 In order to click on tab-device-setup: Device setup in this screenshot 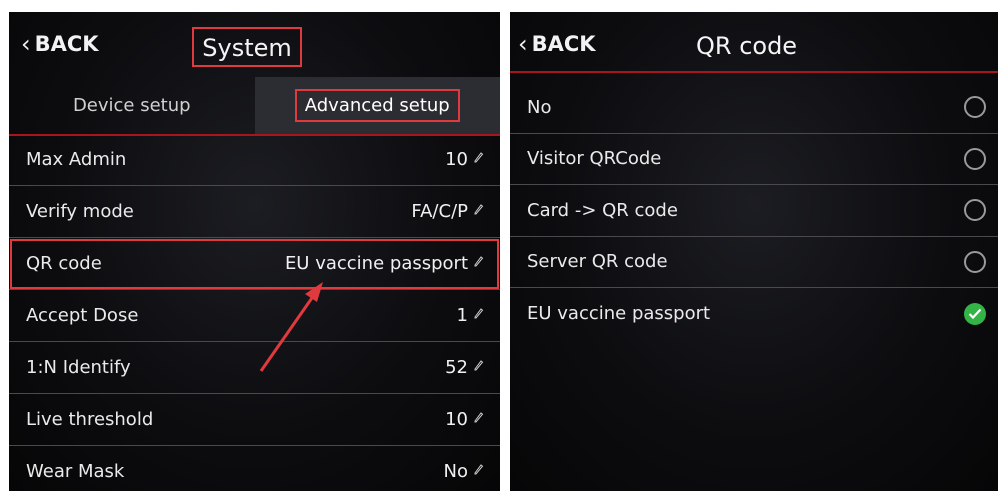, I will do `click(132, 105)`.